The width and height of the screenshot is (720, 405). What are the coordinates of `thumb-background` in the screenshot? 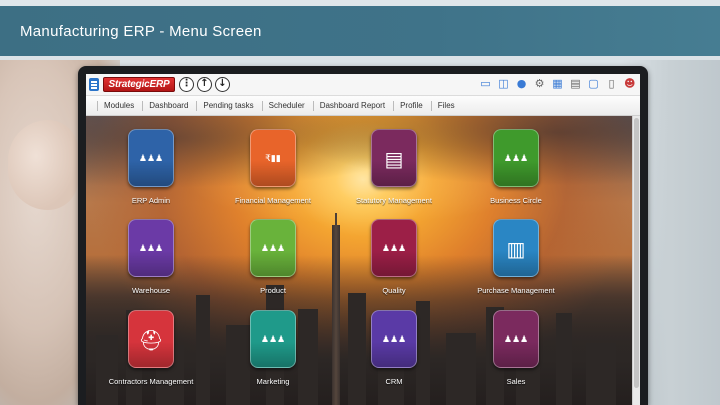 It's located at (43, 165).